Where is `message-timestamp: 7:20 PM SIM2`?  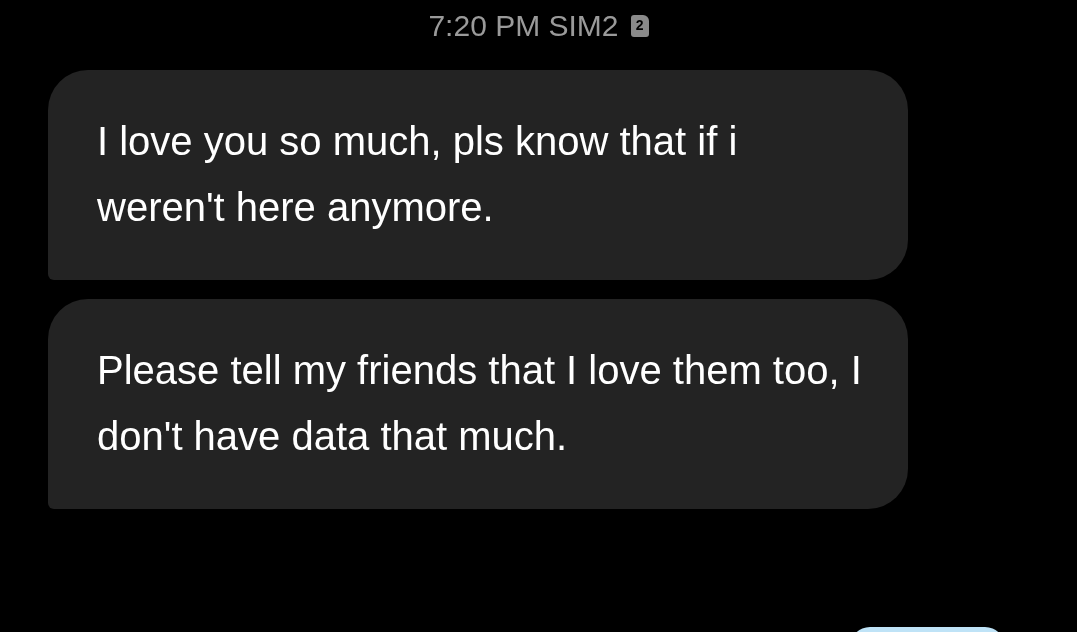 message-timestamp: 7:20 PM SIM2 is located at coordinates (523, 25).